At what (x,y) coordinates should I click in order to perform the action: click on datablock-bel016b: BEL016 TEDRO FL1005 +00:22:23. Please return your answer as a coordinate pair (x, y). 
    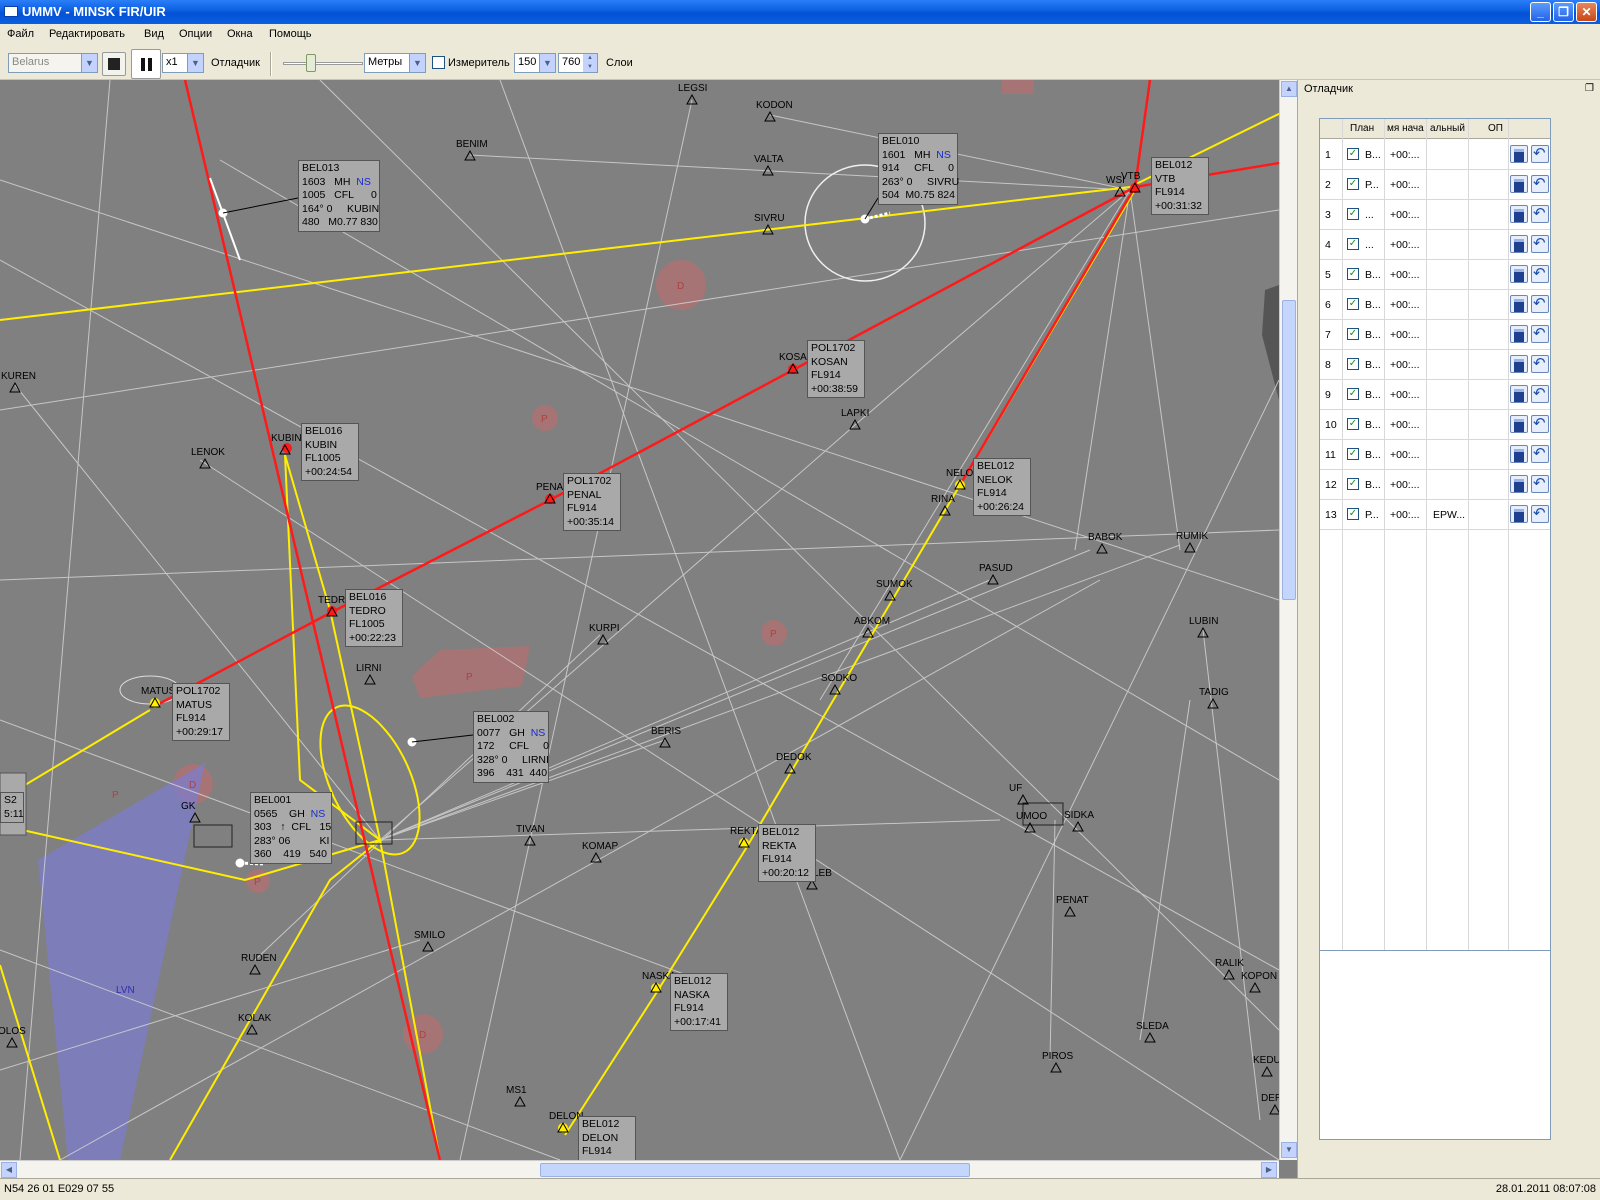
    Looking at the image, I should click on (374, 618).